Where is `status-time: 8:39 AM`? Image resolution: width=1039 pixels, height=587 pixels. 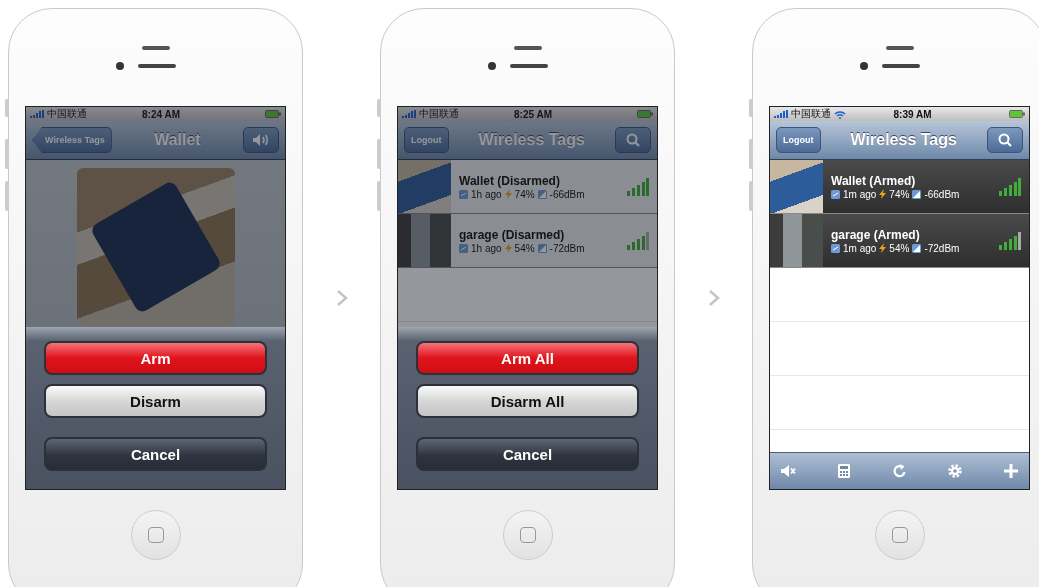 status-time: 8:39 AM is located at coordinates (912, 114).